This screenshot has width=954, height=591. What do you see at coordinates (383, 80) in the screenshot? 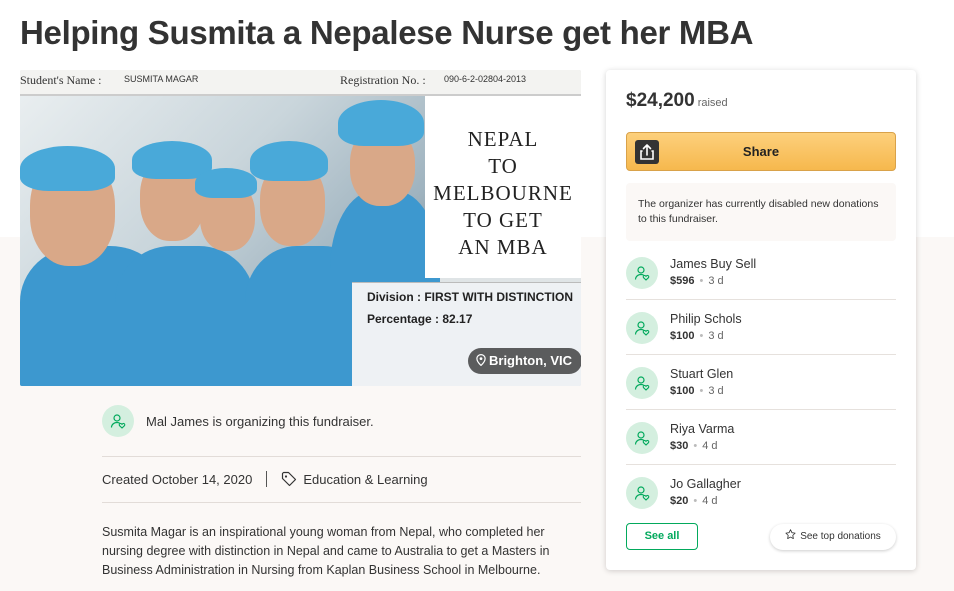
I see `registration-label: Registration No. :` at bounding box center [383, 80].